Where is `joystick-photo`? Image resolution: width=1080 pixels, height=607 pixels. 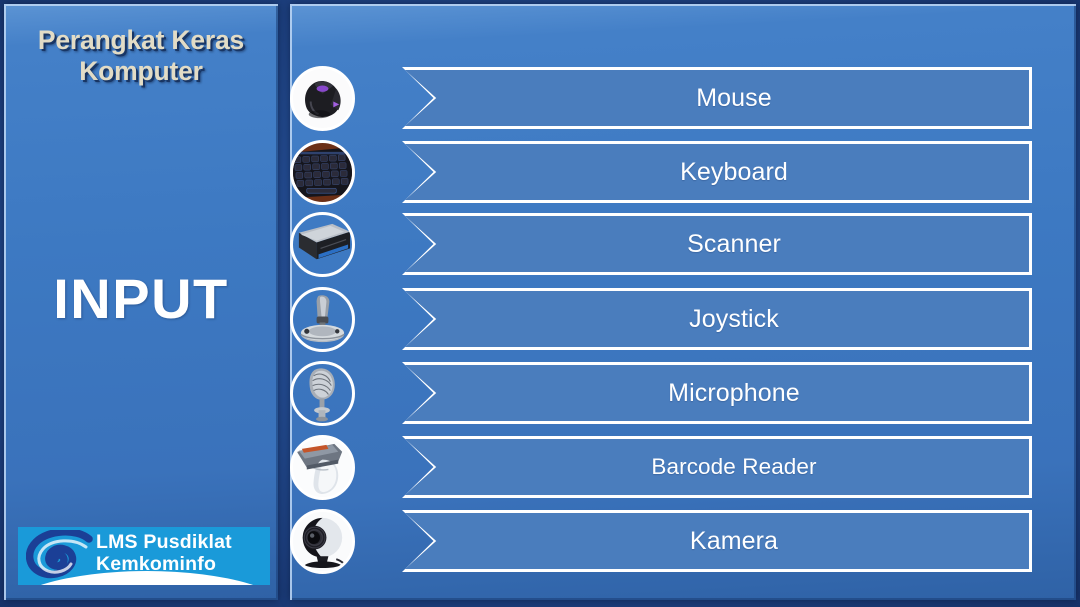 joystick-photo is located at coordinates (322, 319).